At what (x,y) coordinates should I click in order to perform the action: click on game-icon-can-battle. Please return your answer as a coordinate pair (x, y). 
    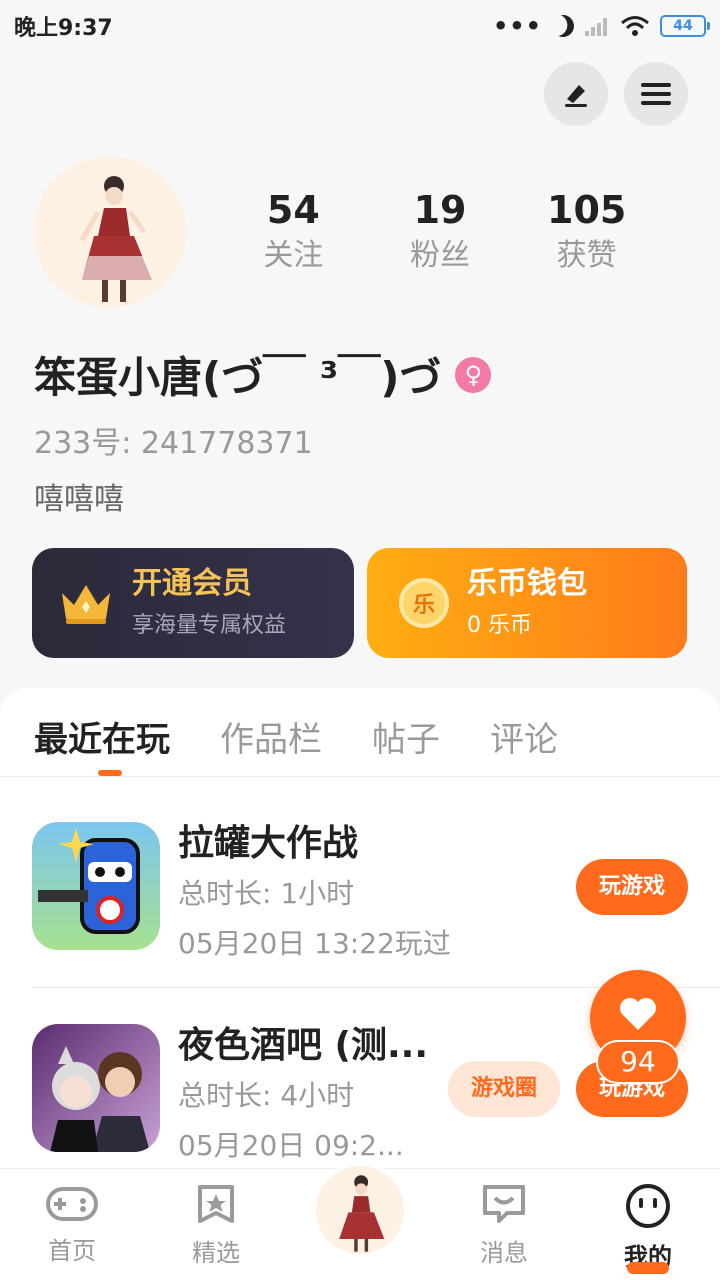
    Looking at the image, I should click on (96, 886).